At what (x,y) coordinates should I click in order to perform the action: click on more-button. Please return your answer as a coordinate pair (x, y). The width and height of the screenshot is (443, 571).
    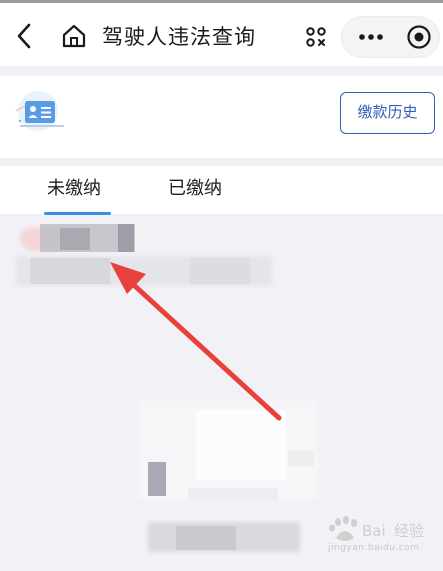
    Looking at the image, I should click on (371, 37).